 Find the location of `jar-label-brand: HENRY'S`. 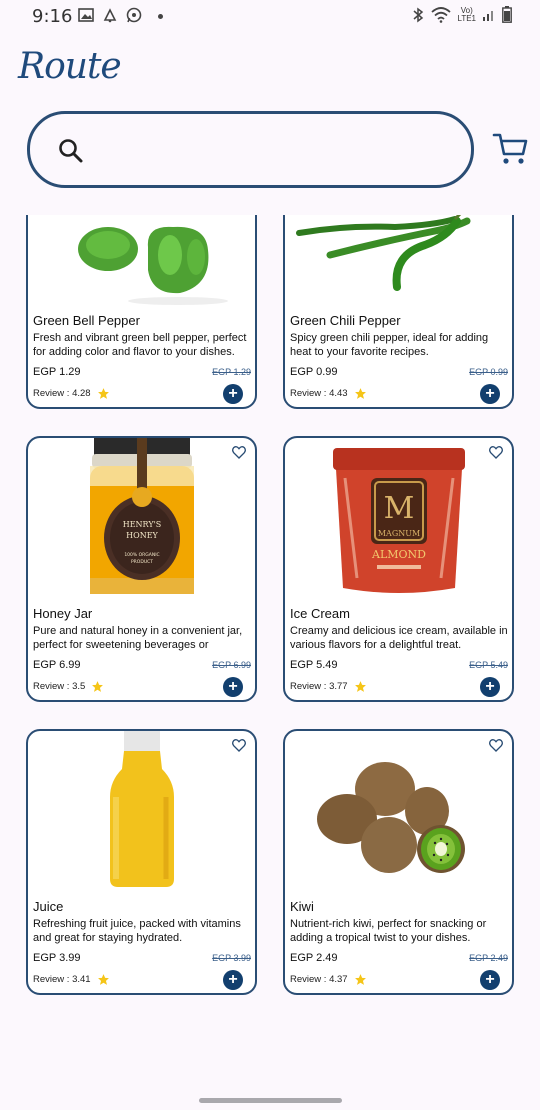

jar-label-brand: HENRY'S is located at coordinates (142, 524).